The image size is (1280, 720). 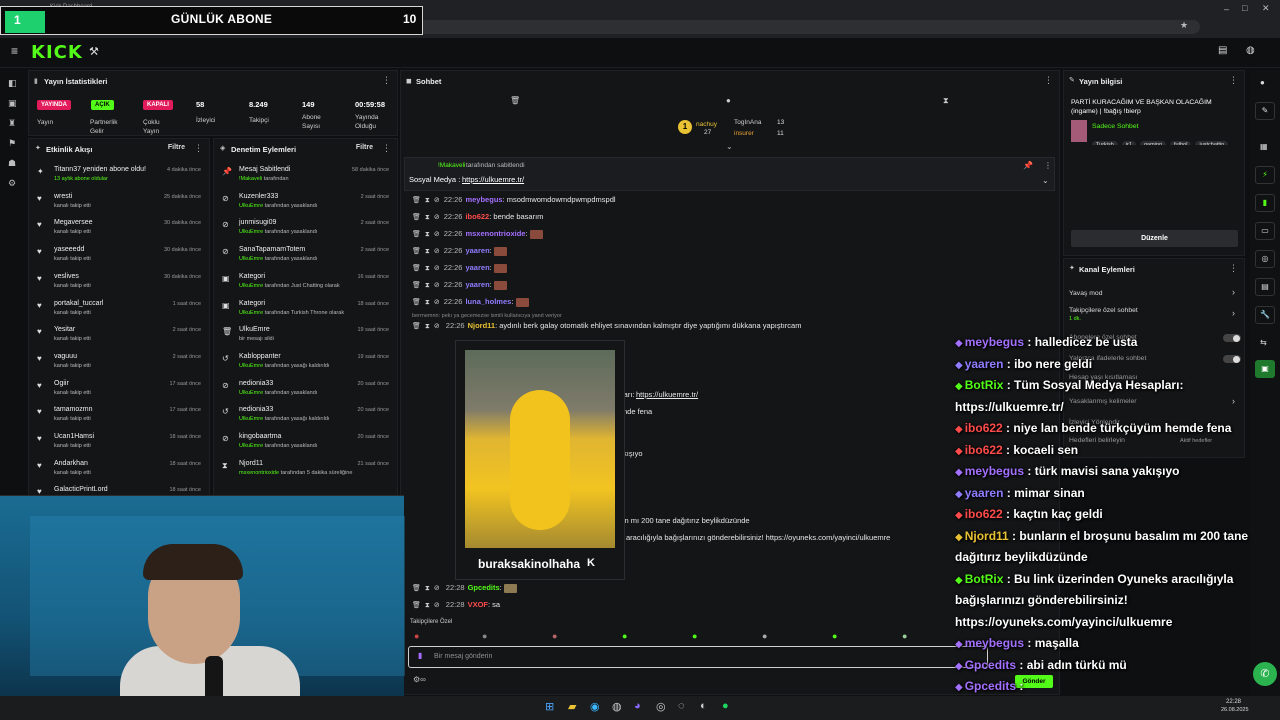 I want to click on activity-item: ♥ veslives kanalı takip etti 30 dakika önce, so click(x=119, y=281).